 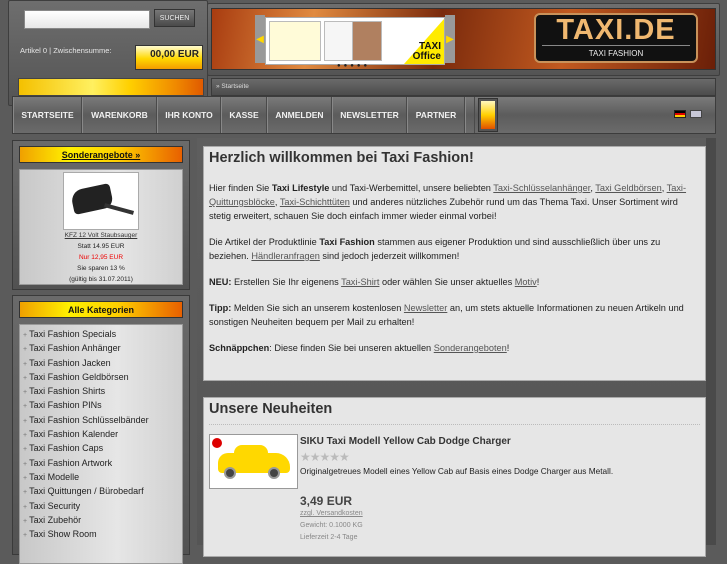 I want to click on nav-startseite: STARTSEITE, so click(x=47, y=115).